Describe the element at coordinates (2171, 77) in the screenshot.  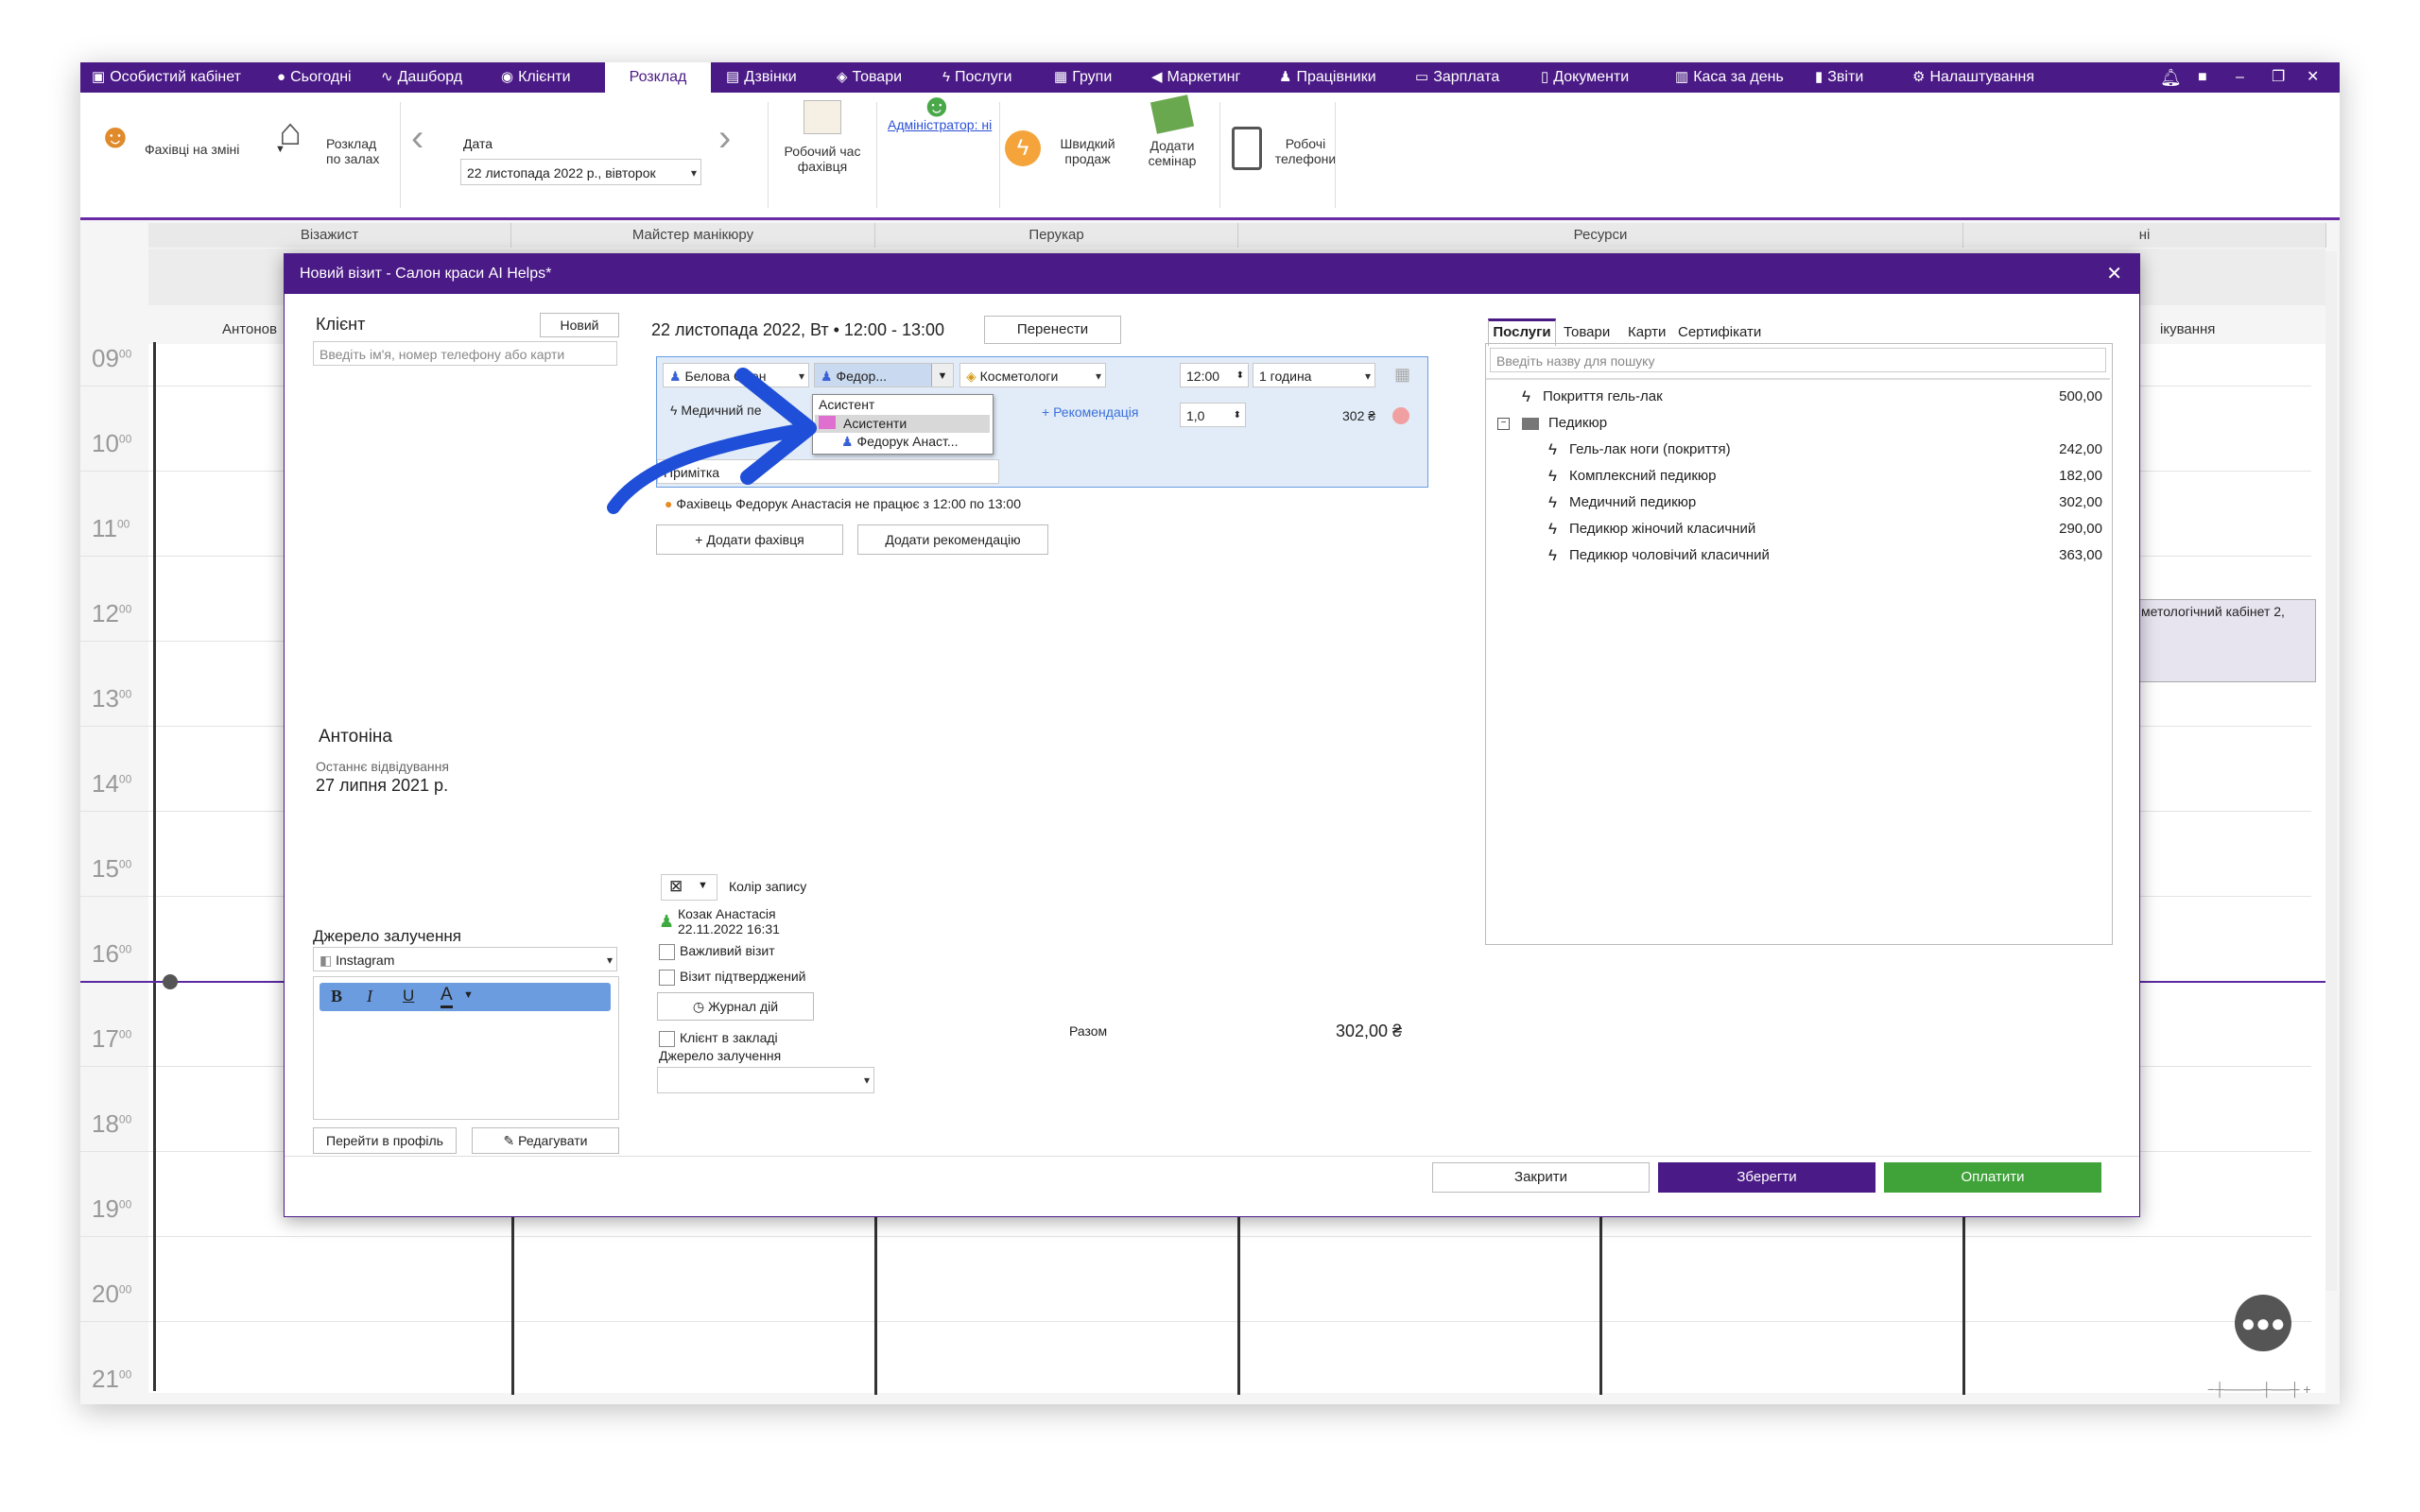
I see `bell-icon: 🔔︎` at that location.